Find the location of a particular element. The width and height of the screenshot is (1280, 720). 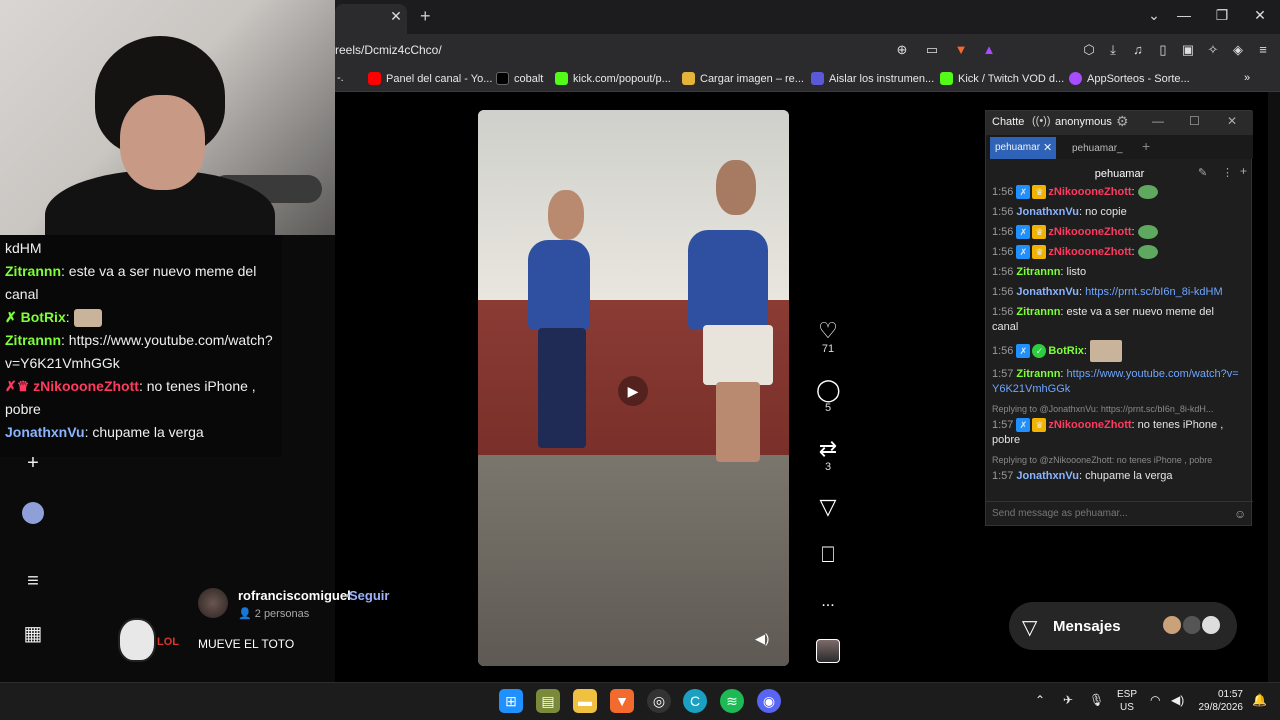

vpn-icon: ◈ is located at coordinates (1238, 50).